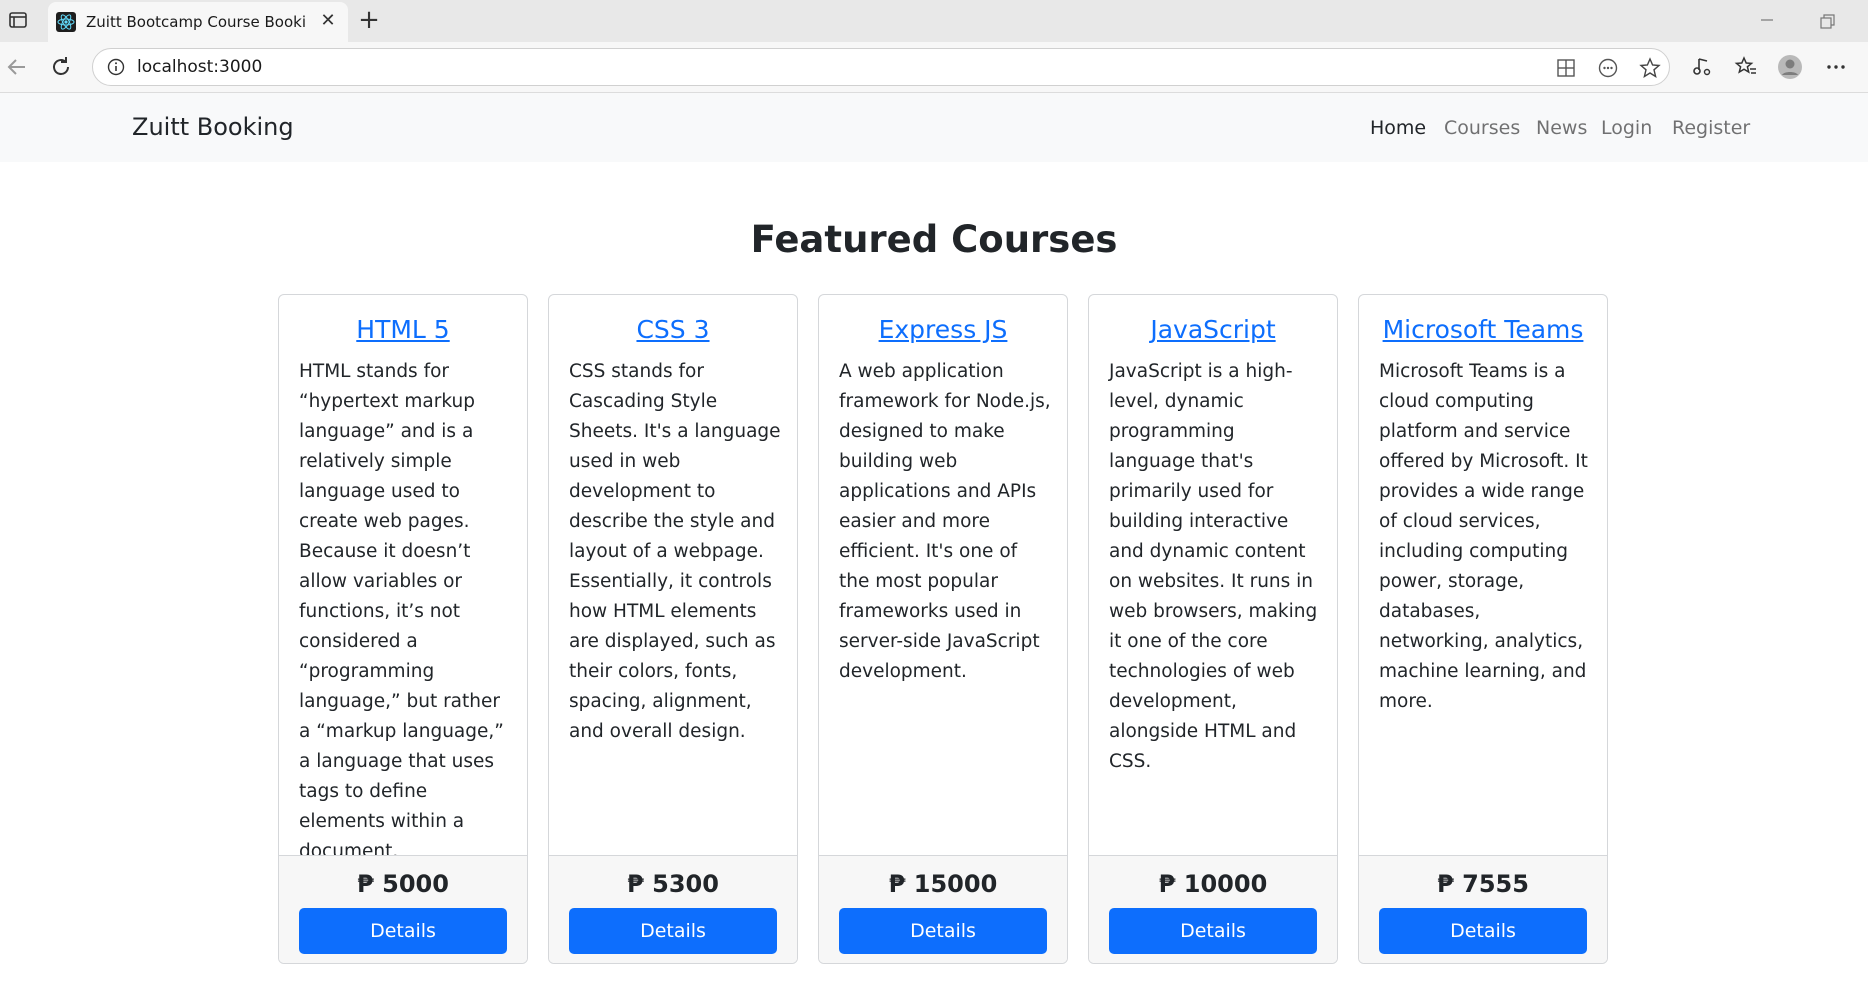 Image resolution: width=1868 pixels, height=999 pixels. I want to click on react-favicon-icon, so click(66, 22).